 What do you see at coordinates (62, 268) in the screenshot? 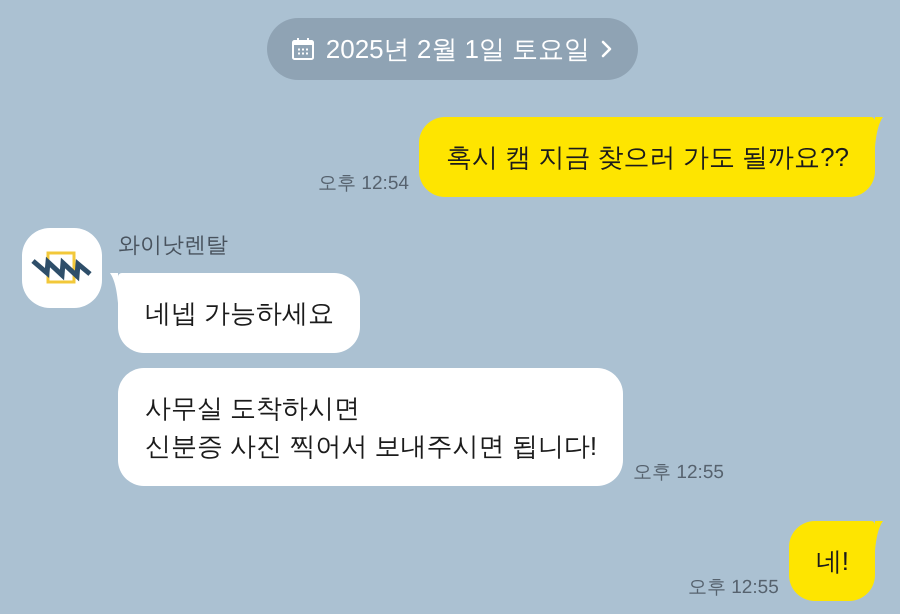
I see `avatar-icon` at bounding box center [62, 268].